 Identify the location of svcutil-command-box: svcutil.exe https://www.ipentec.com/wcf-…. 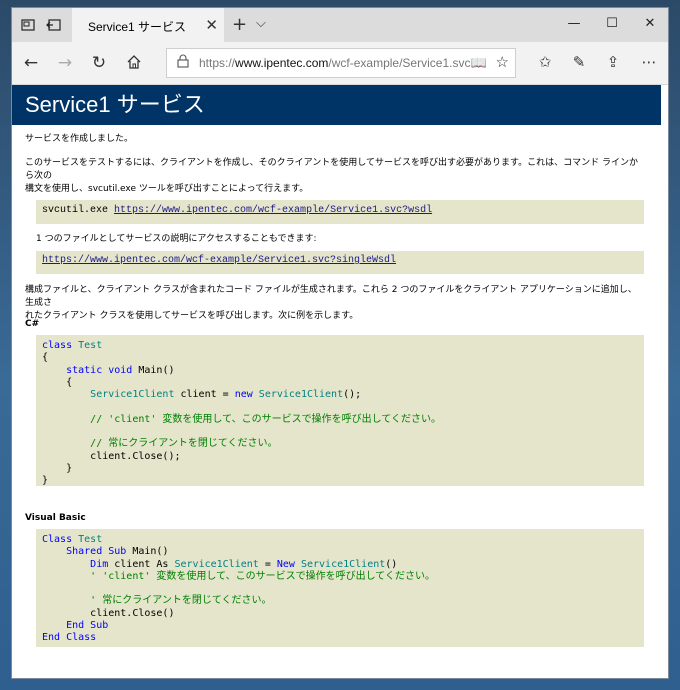
(340, 212).